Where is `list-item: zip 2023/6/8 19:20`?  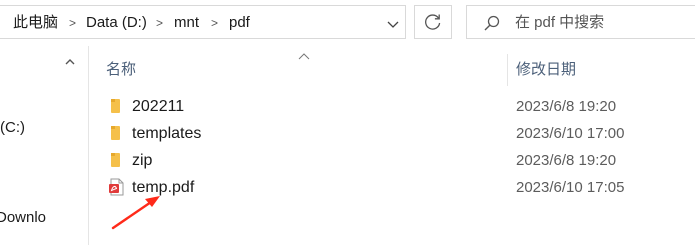
list-item: zip 2023/6/8 19:20 is located at coordinates (392, 160).